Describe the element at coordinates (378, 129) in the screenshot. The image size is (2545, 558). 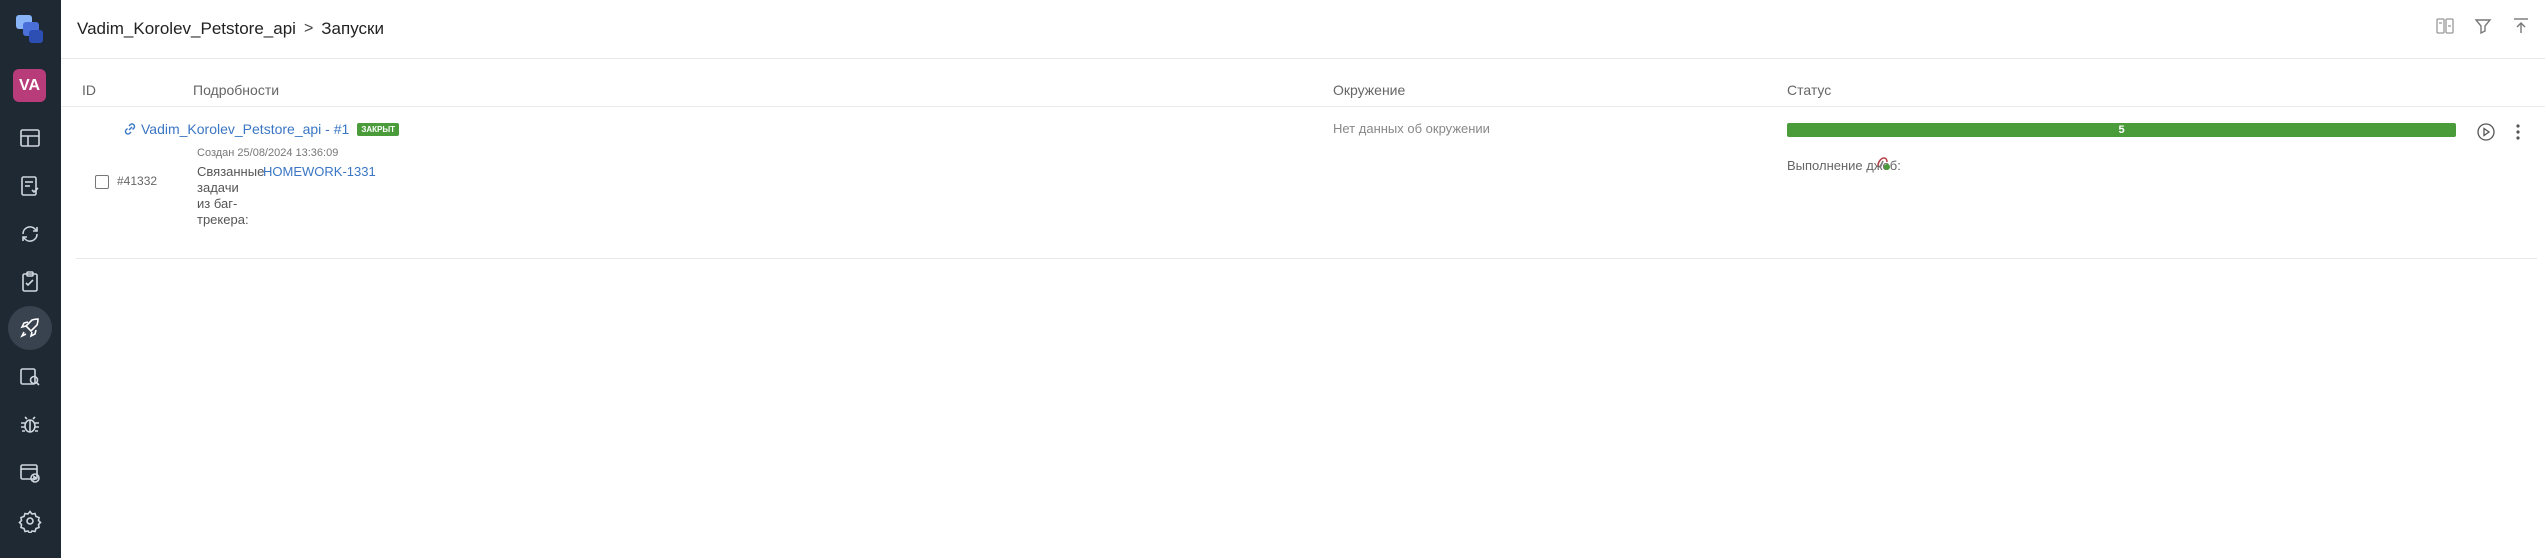
I see `status-badge: ЗАКРЫТ` at that location.